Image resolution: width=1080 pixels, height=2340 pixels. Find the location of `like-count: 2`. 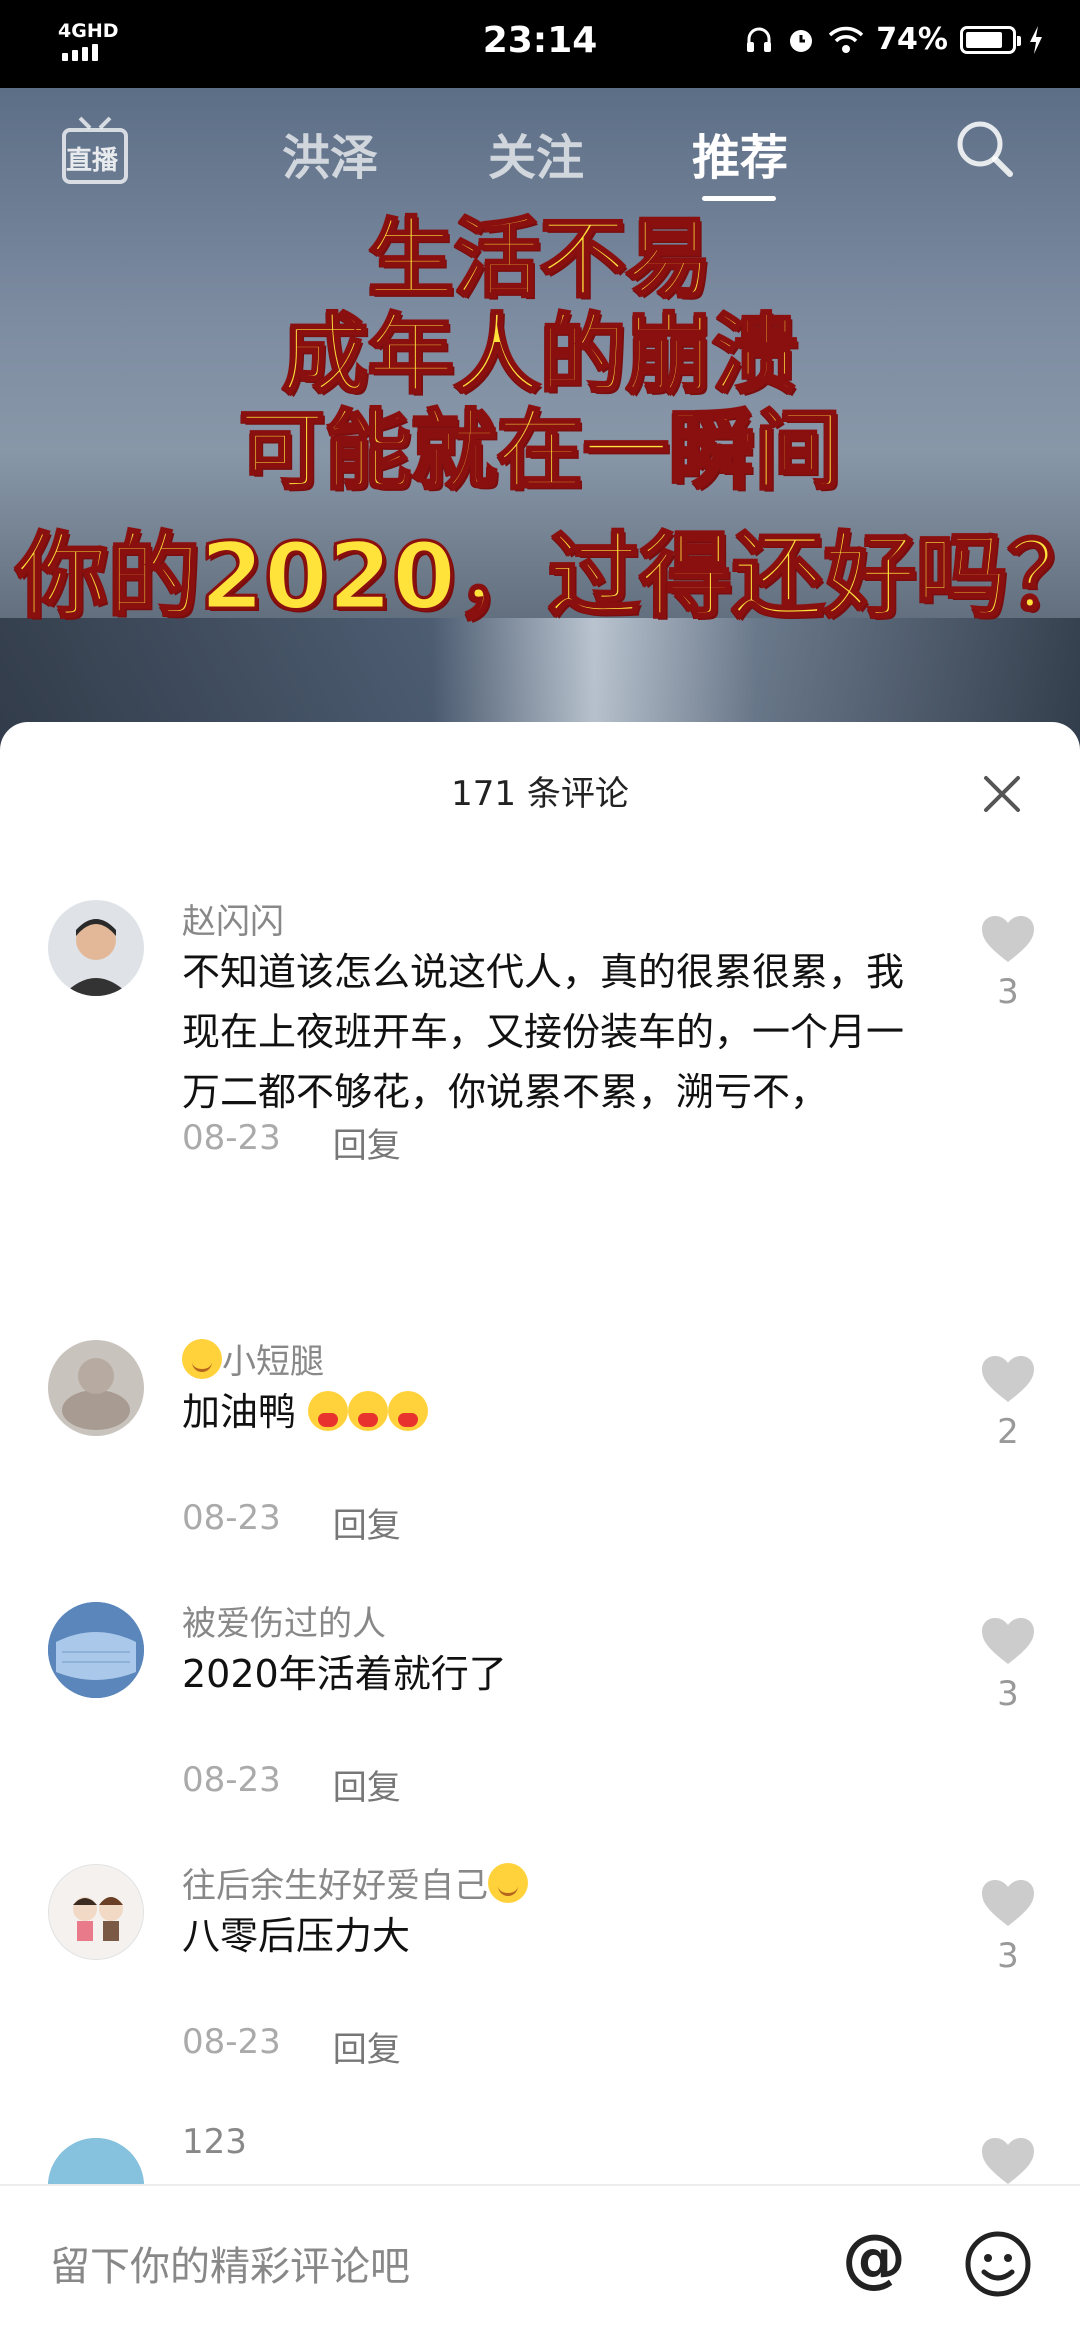

like-count: 2 is located at coordinates (1008, 1432).